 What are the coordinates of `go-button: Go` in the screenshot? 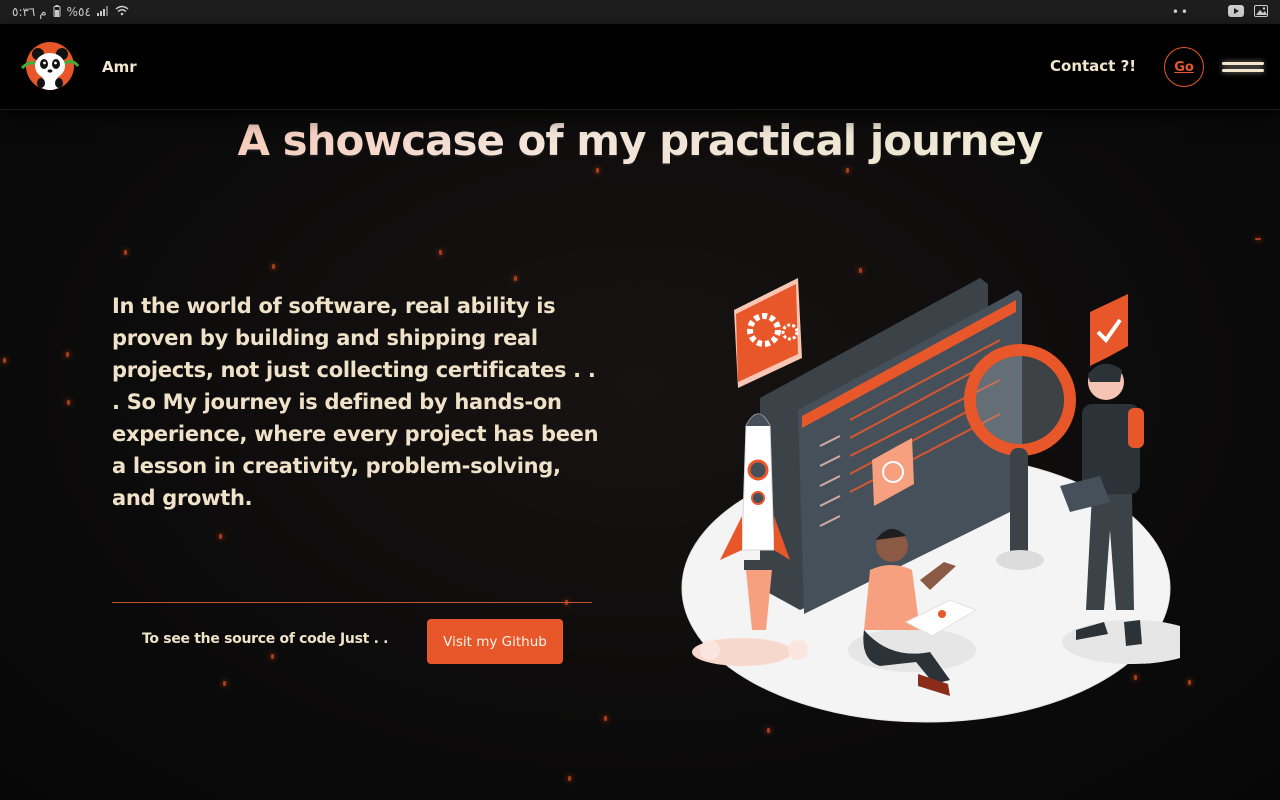 It's located at (1184, 67).